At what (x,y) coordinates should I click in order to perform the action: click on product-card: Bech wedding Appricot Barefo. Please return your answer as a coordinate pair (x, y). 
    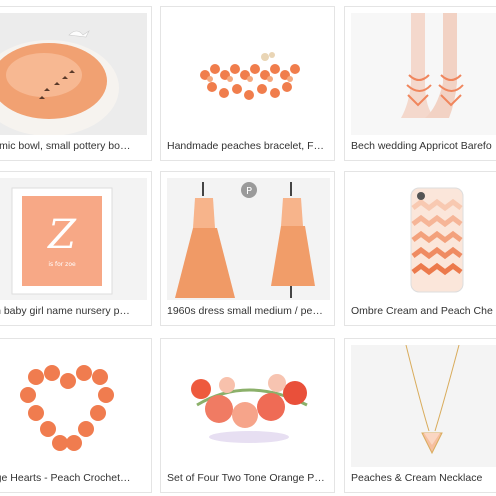
    Looking at the image, I should click on (420, 83).